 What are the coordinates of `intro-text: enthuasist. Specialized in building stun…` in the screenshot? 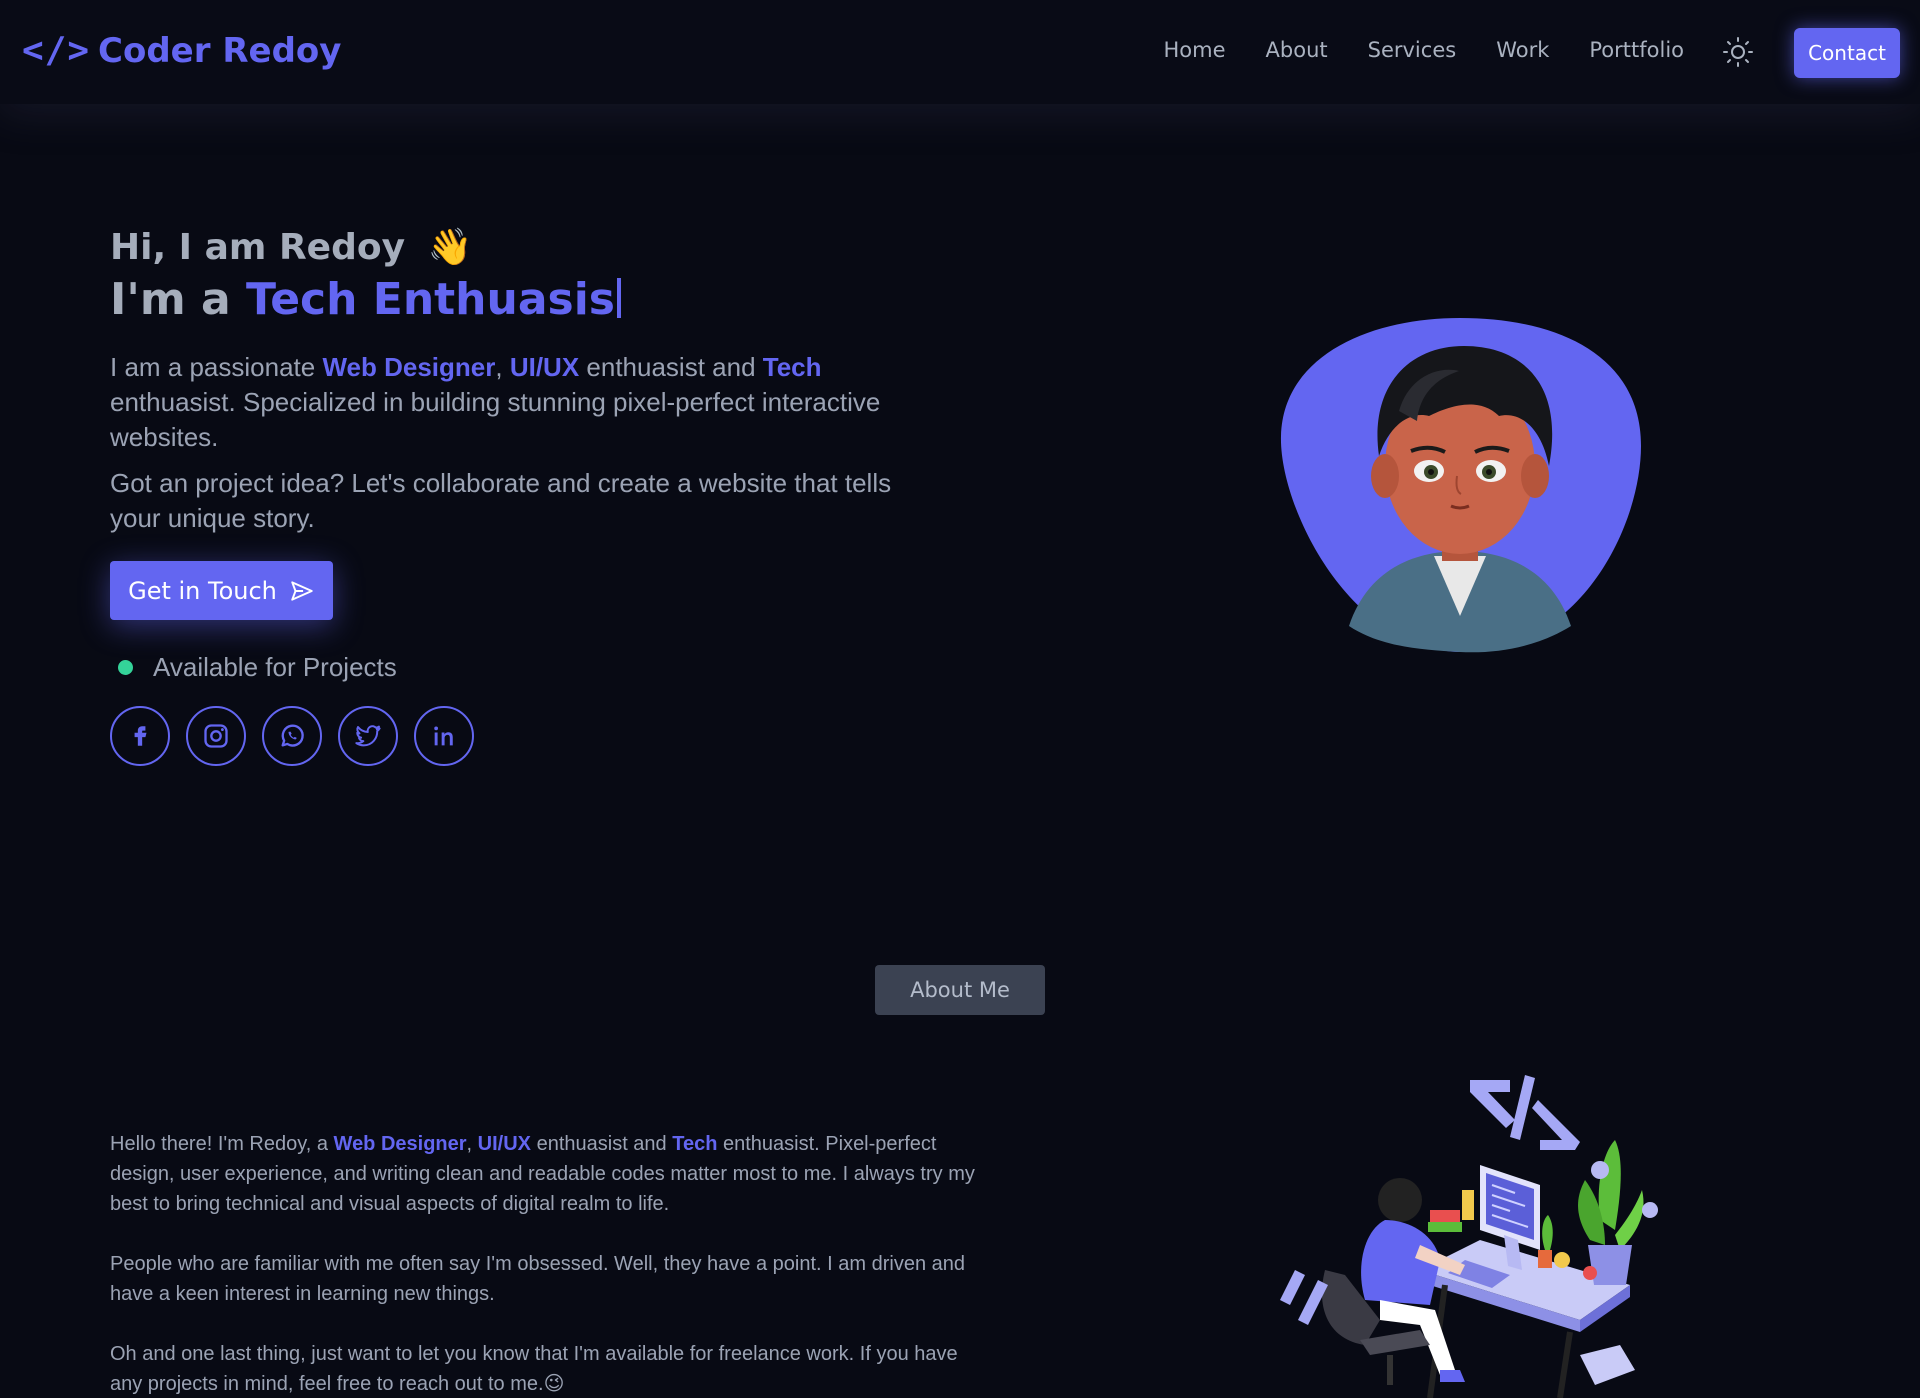 It's located at (495, 419).